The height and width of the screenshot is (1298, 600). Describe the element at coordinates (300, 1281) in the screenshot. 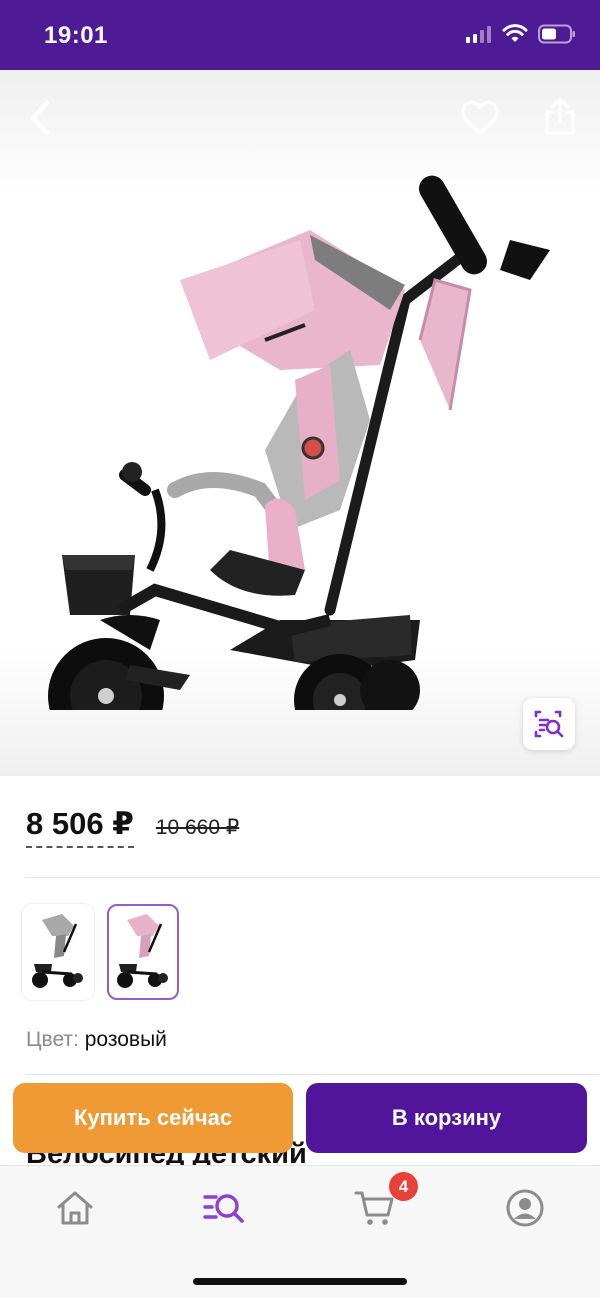

I see `home-indicator` at that location.